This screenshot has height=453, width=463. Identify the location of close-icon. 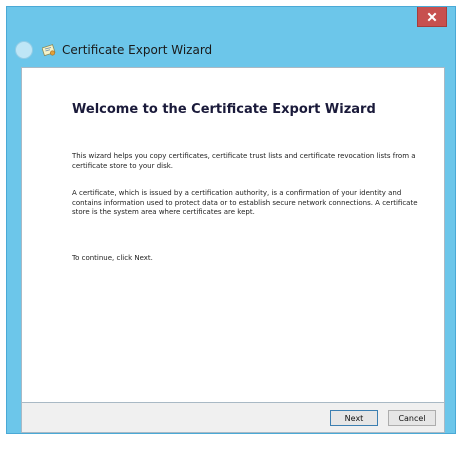
(432, 16).